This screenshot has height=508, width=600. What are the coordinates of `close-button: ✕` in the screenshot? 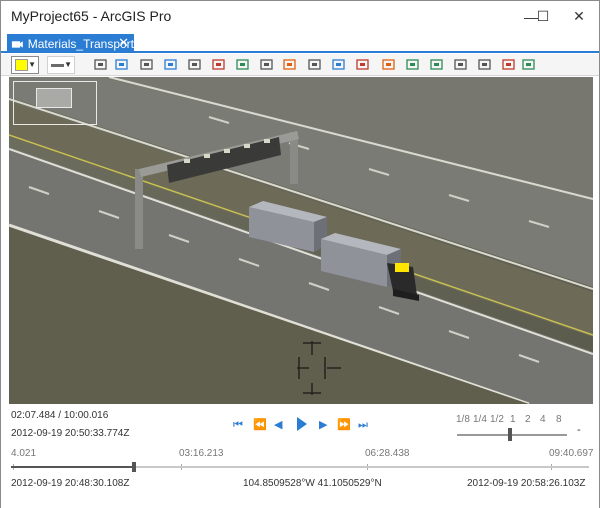 It's located at (578, 16).